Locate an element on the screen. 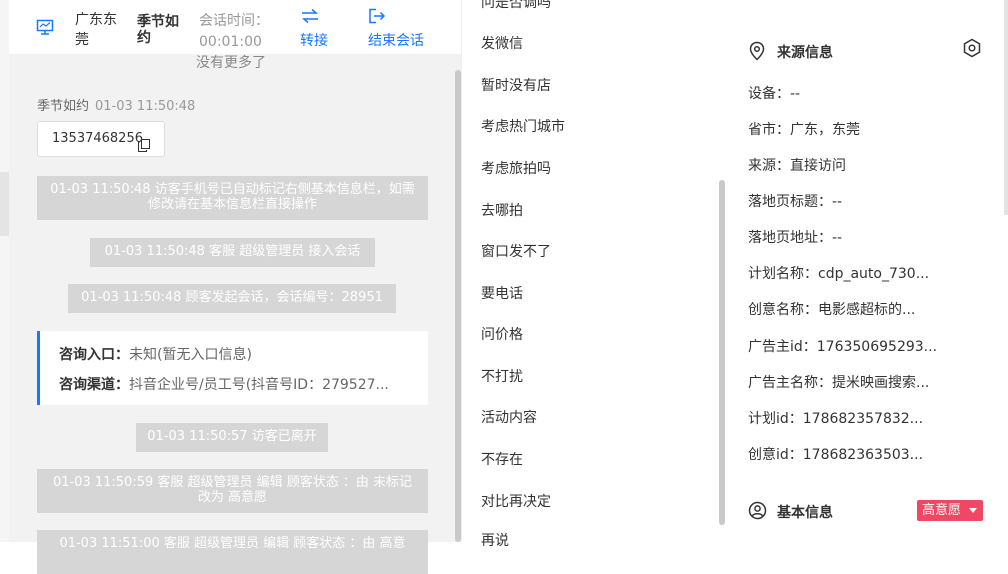 This screenshot has height=574, width=1008. info-source: 来源：直接访问 is located at coordinates (797, 166).